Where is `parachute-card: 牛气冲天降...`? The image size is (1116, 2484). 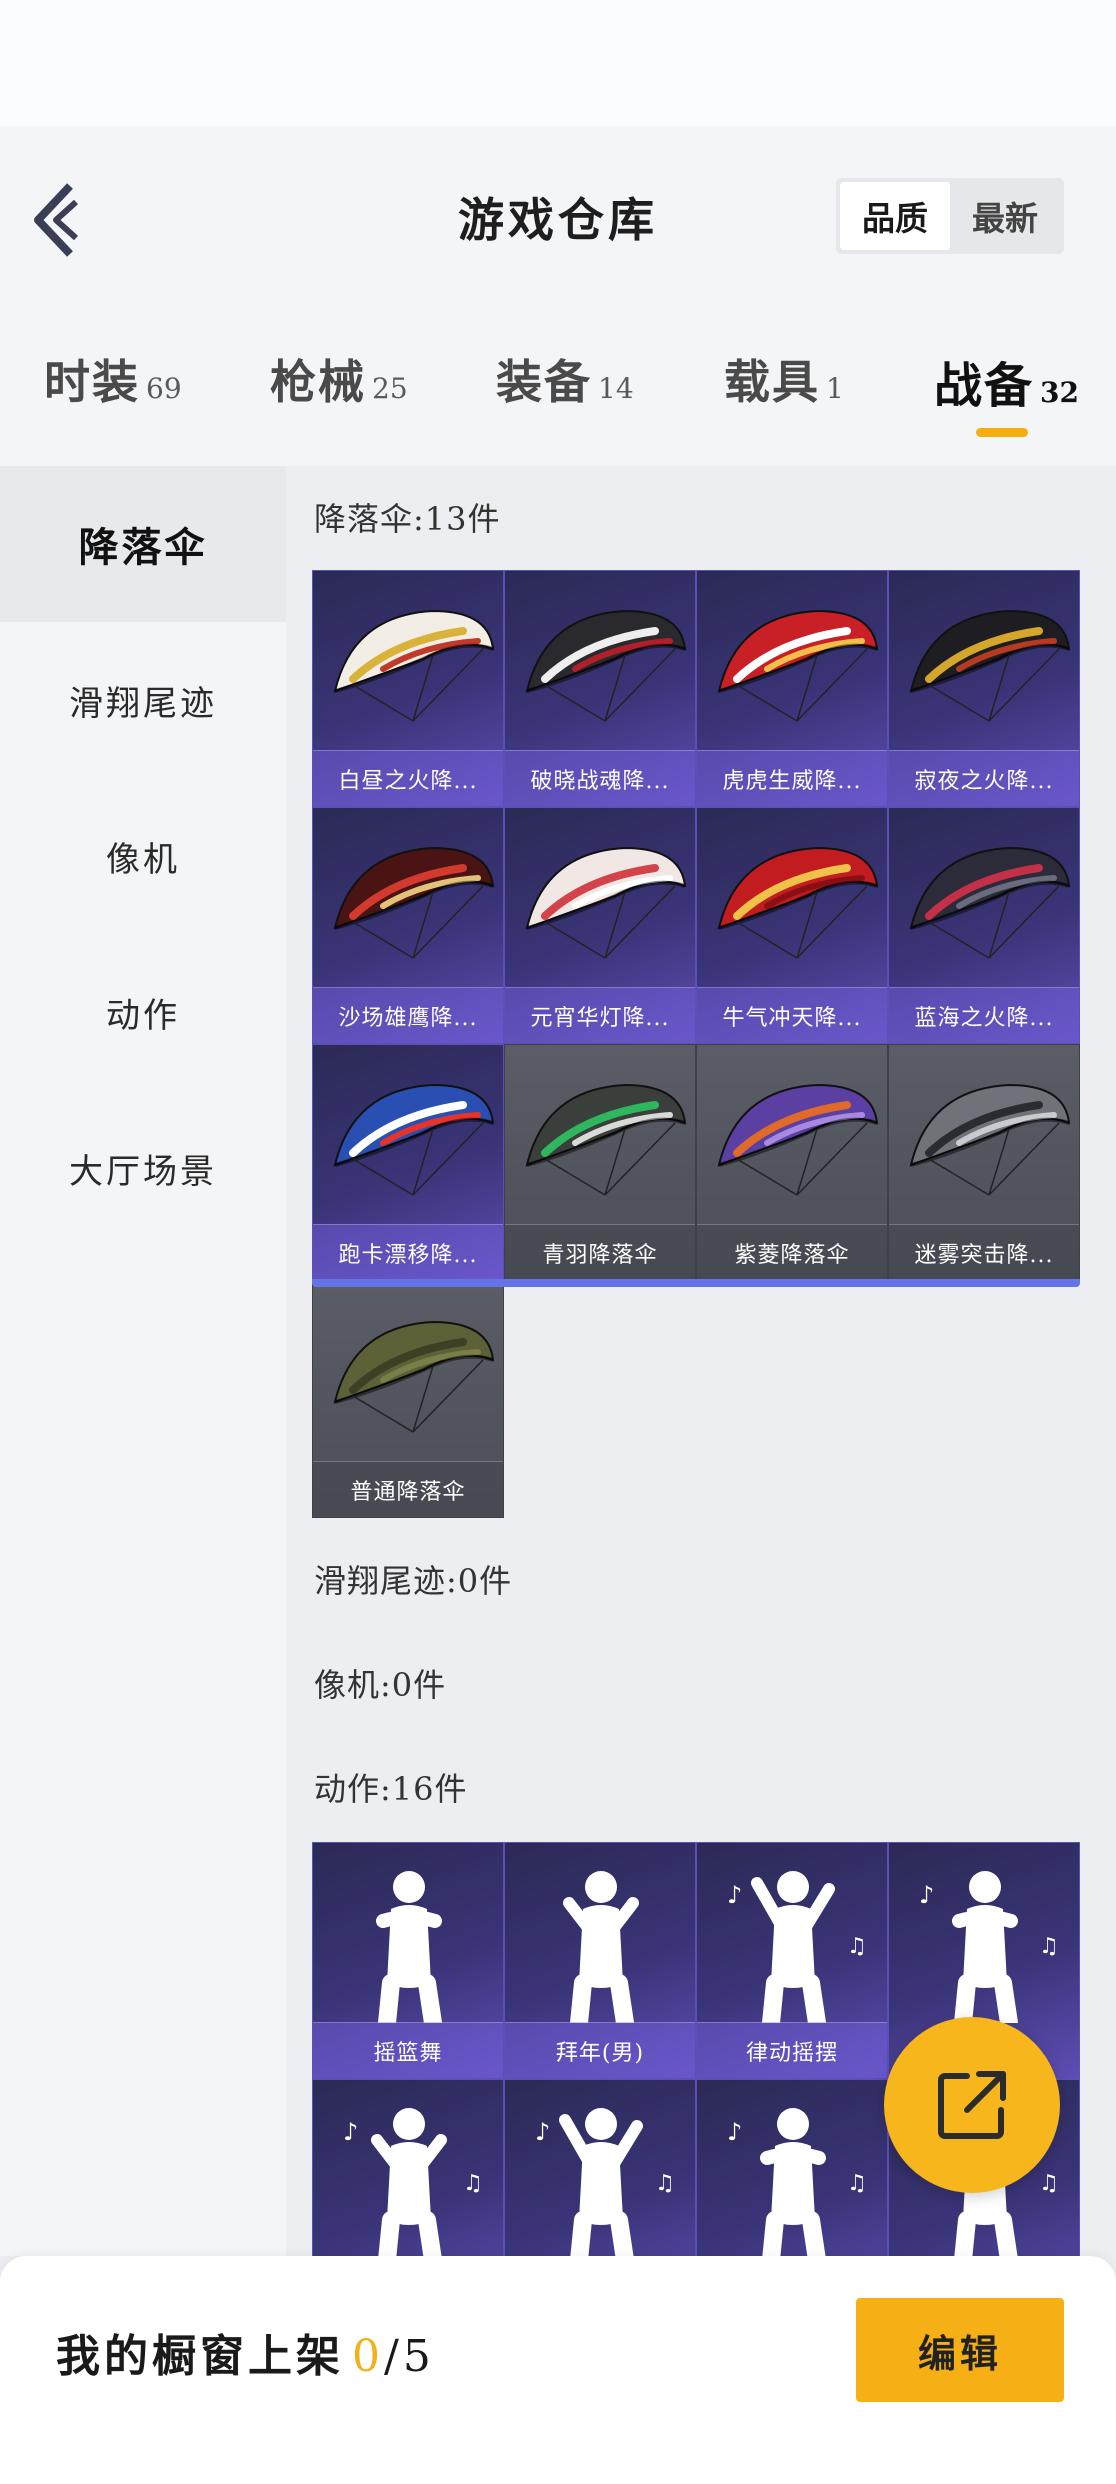
parachute-card: 牛气冲天降... is located at coordinates (792, 925).